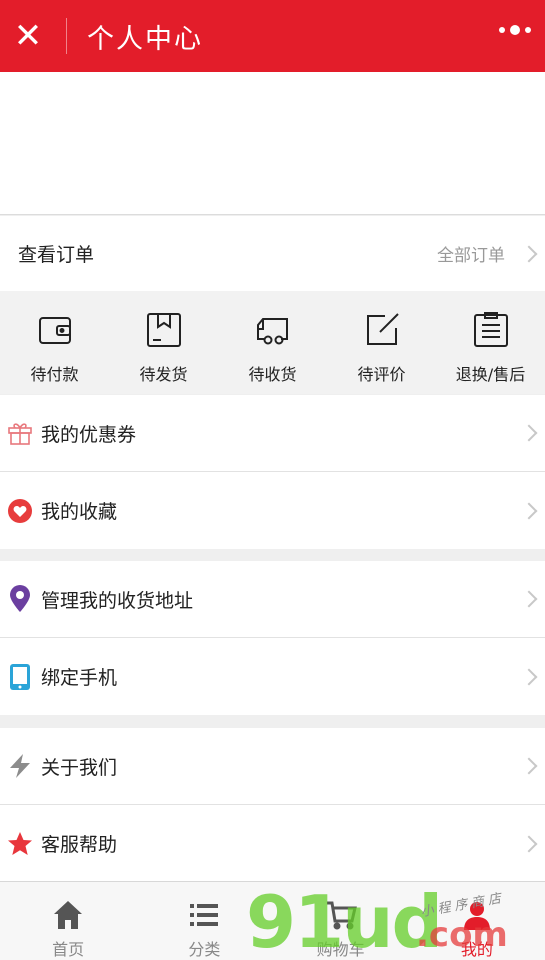  Describe the element at coordinates (272, 676) in the screenshot. I see `menu-item-bind-phone: 绑定手机` at that location.